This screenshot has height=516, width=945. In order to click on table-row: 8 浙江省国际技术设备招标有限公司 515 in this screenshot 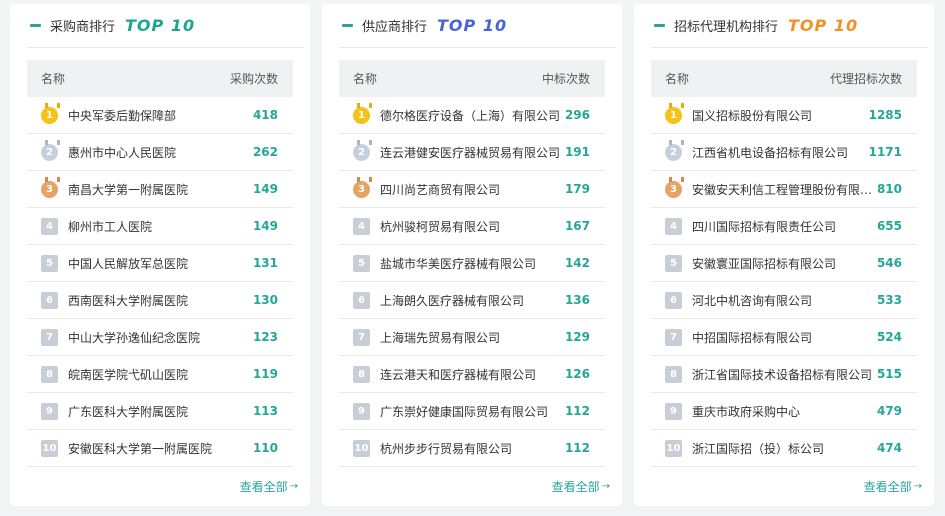, I will do `click(784, 374)`.